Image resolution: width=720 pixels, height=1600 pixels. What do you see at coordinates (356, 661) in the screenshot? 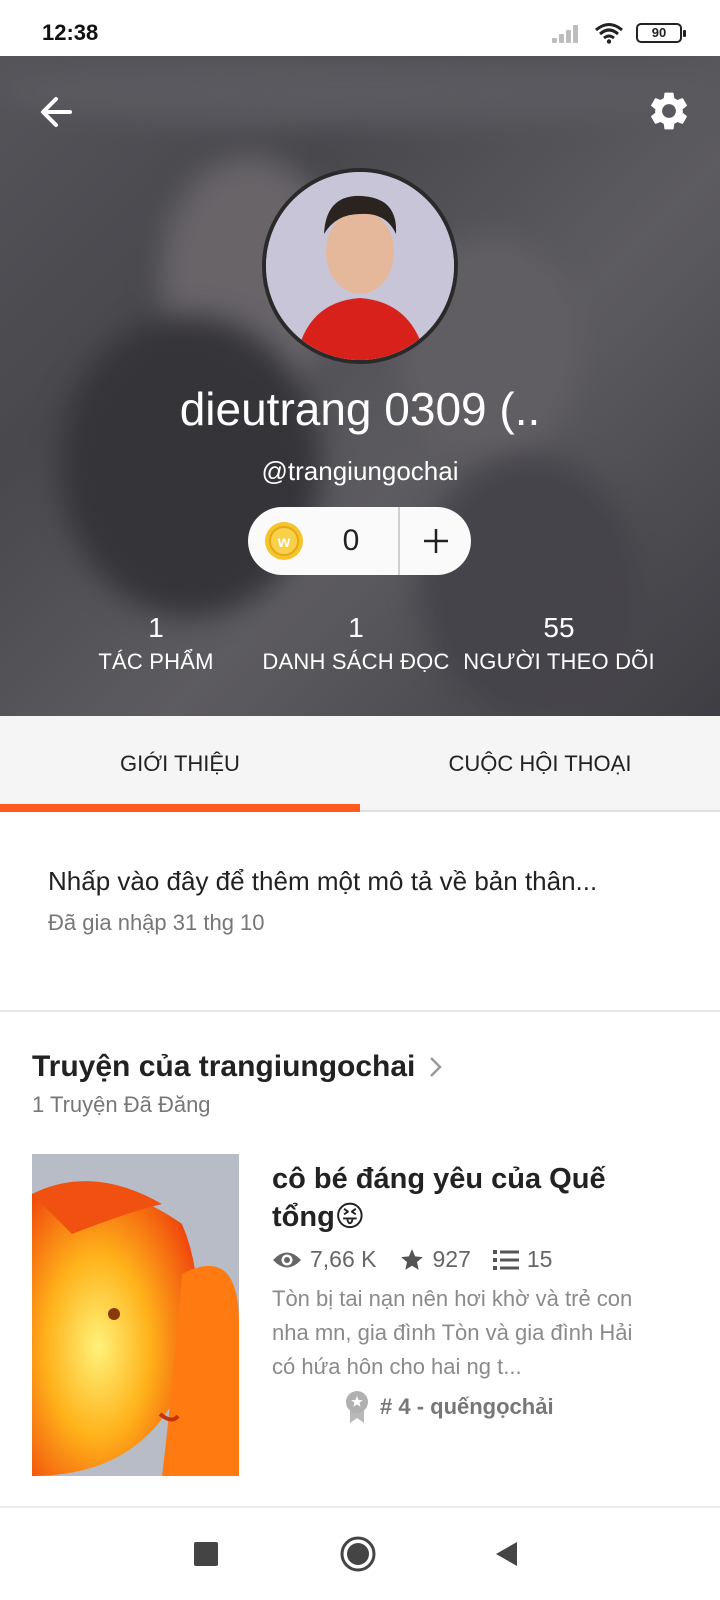
I see `stat-reading-lists-label: DANH SÁCH ĐỌC` at bounding box center [356, 661].